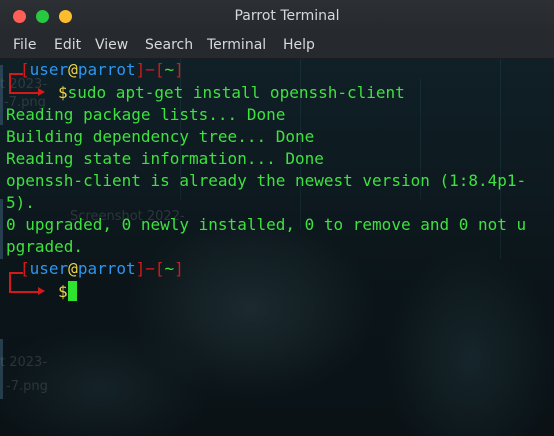 The image size is (554, 436). Describe the element at coordinates (20, 202) in the screenshot. I see `output-line: 5).` at that location.